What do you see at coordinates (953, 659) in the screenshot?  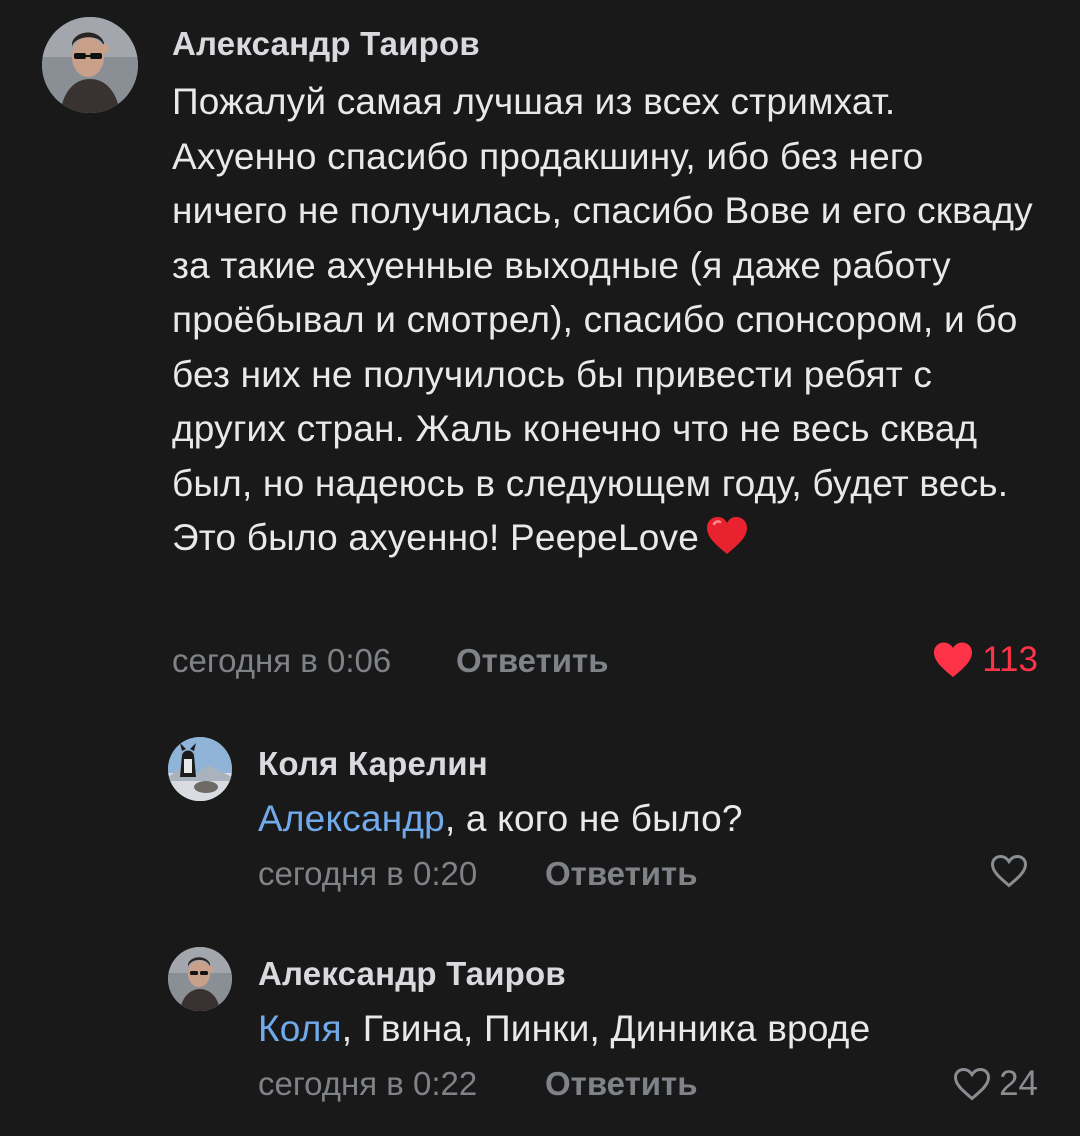 I see `heart-filled-icon` at bounding box center [953, 659].